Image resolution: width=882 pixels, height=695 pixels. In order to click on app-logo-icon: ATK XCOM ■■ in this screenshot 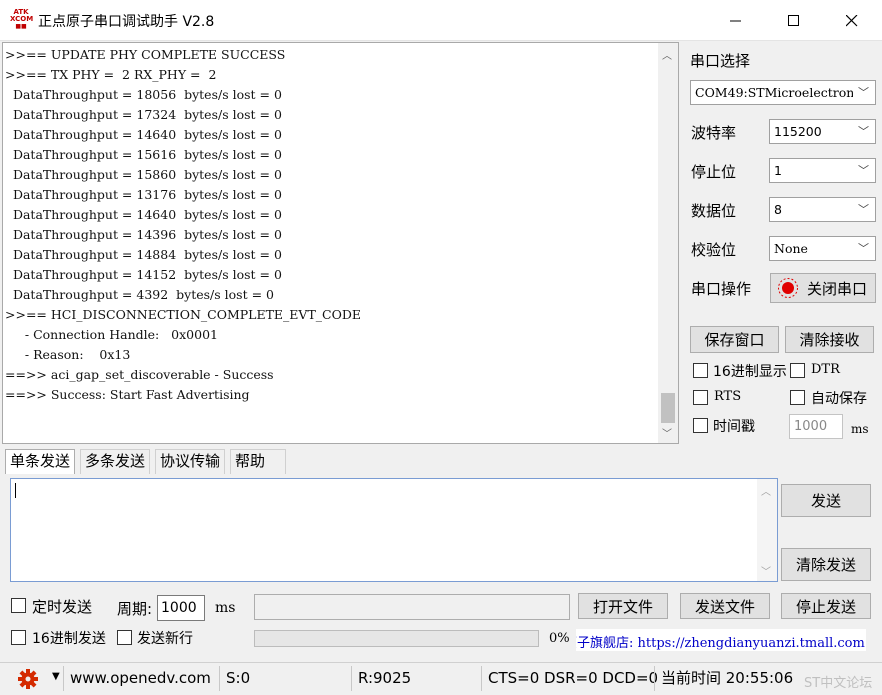, I will do `click(22, 19)`.